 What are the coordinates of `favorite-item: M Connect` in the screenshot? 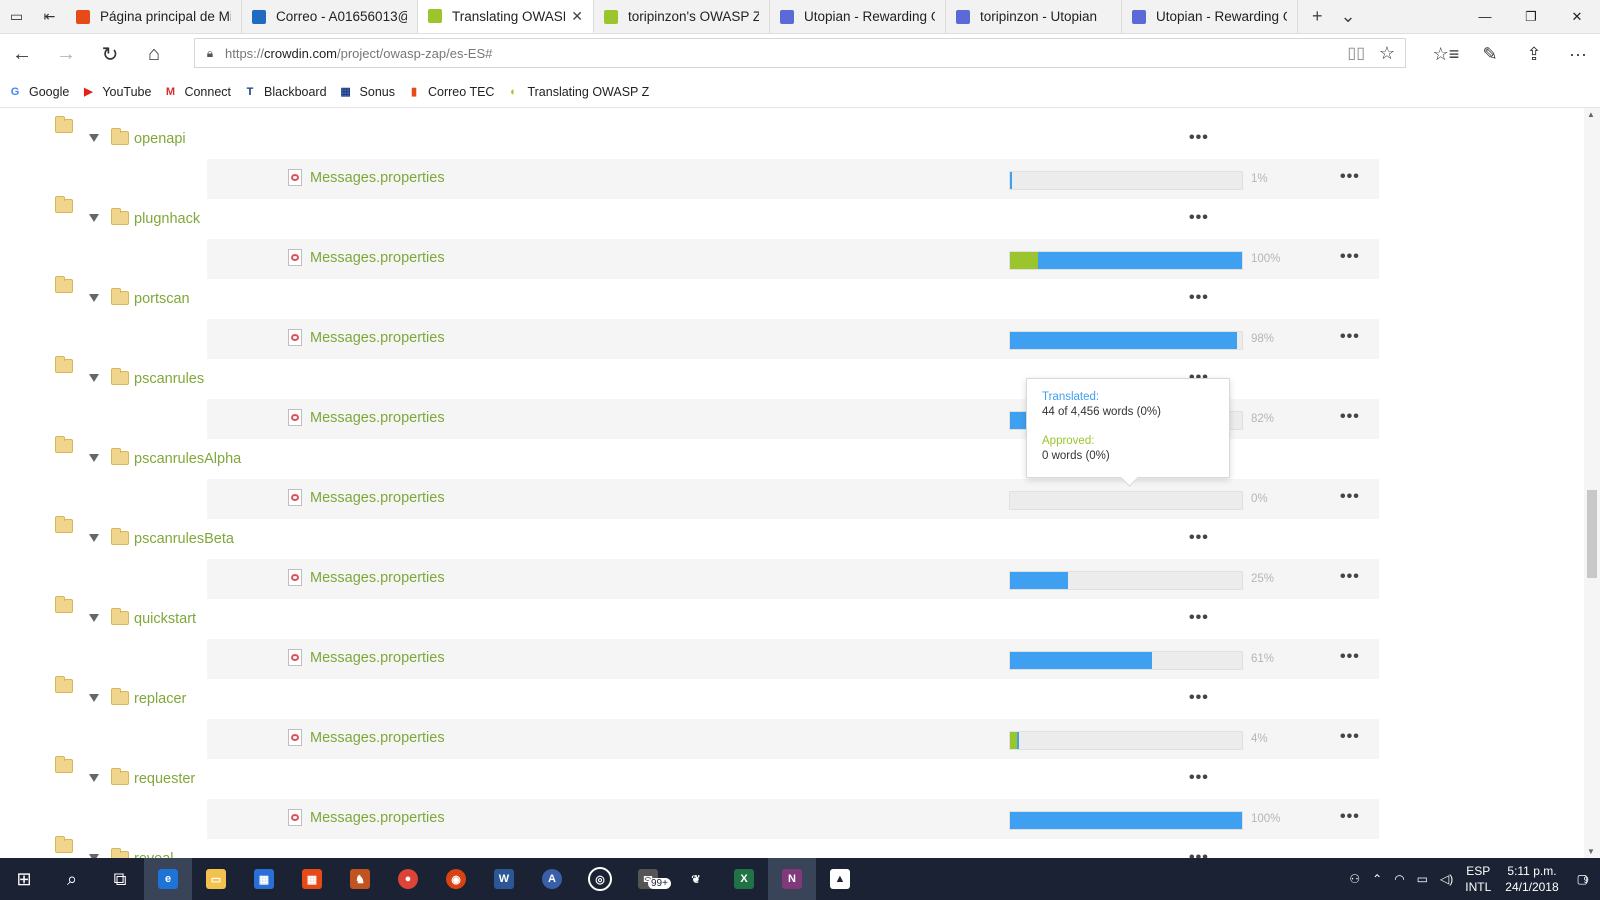 It's located at (197, 92).